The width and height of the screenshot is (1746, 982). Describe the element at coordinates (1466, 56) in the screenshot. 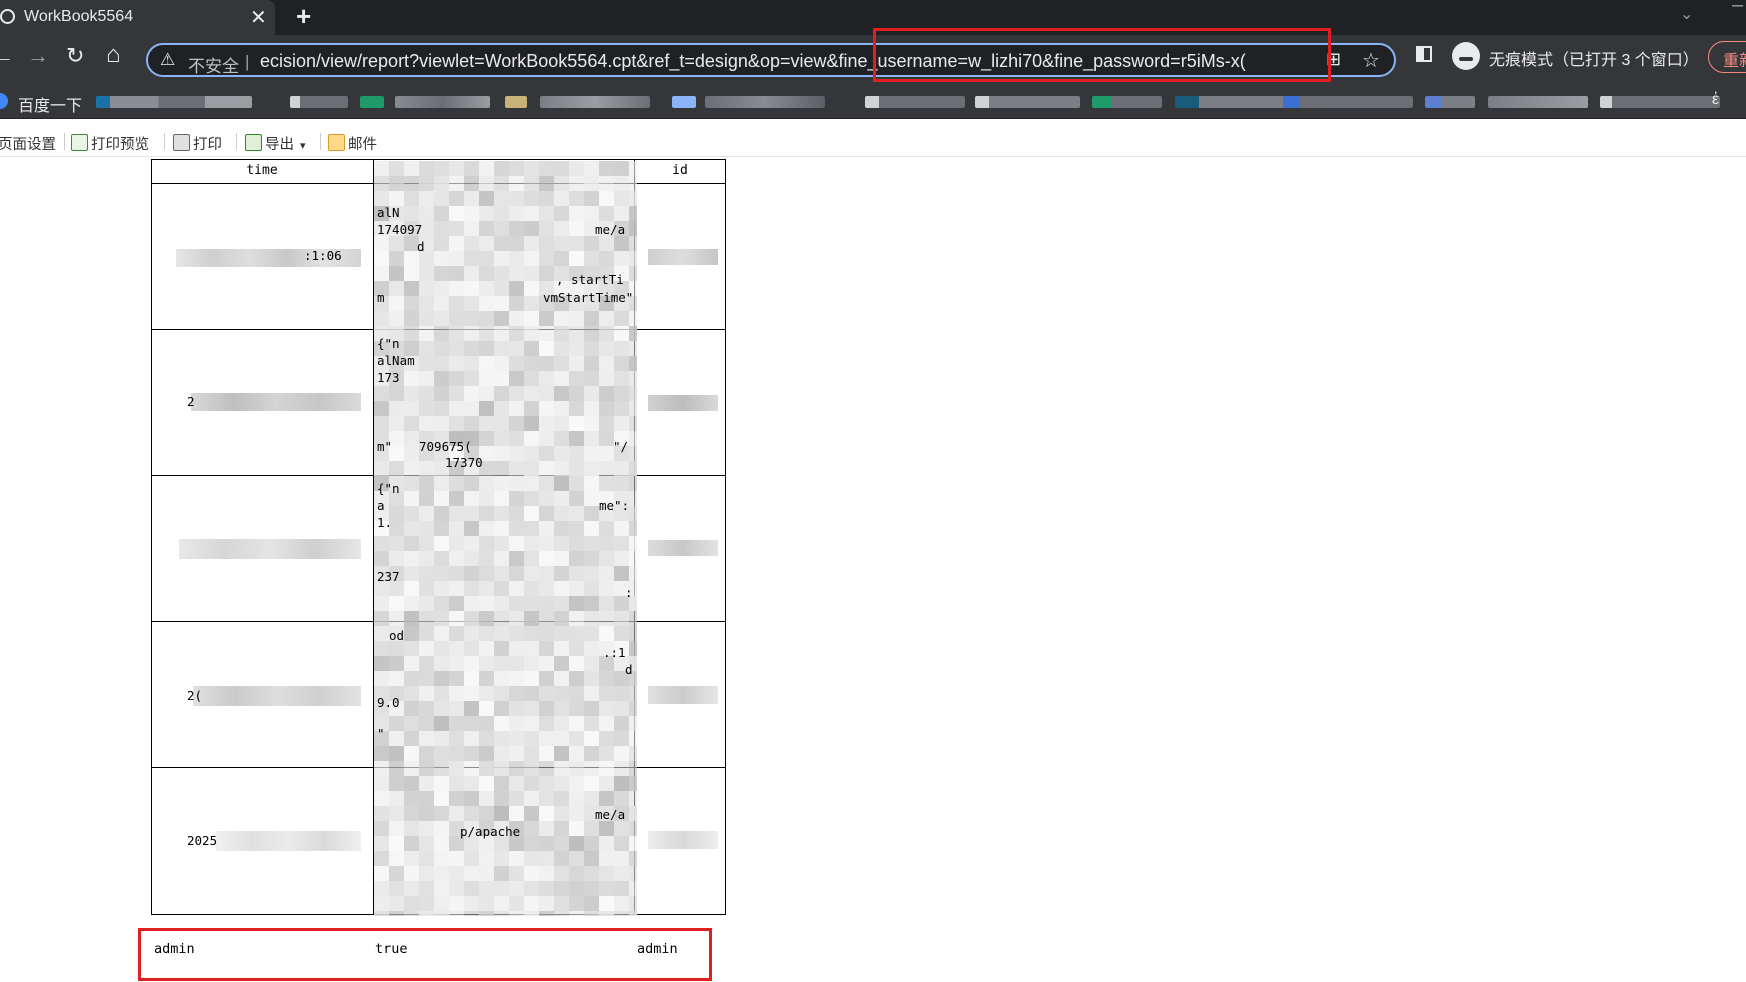

I see `incognito-icon` at that location.